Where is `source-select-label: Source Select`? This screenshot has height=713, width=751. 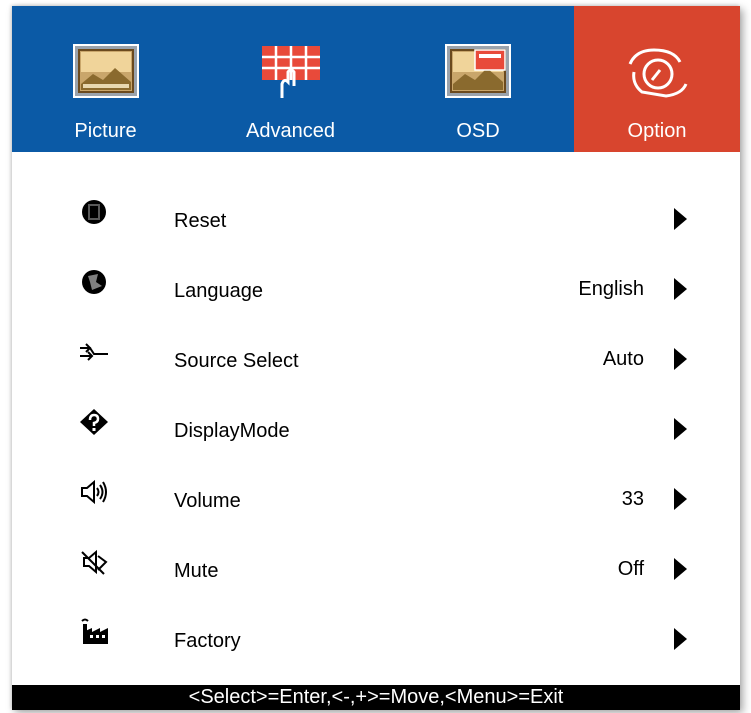 source-select-label: Source Select is located at coordinates (236, 361).